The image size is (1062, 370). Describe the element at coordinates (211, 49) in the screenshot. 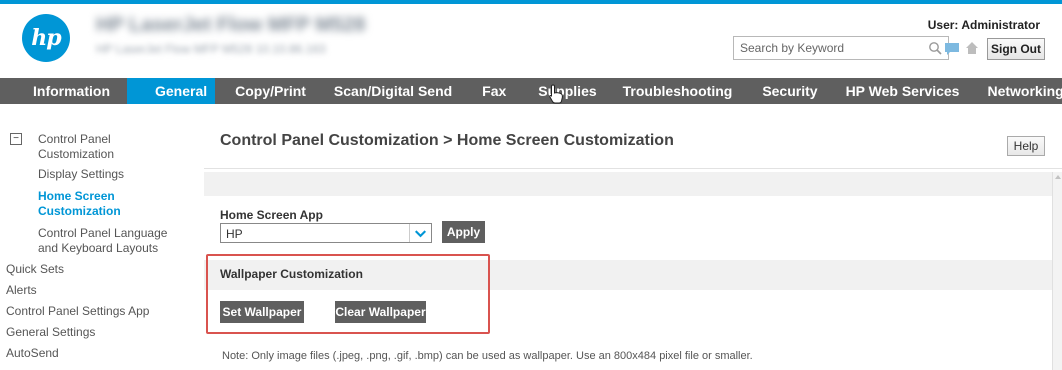

I see `device-subtitle: HP LaserJet Flow MFP M528 10.10.86.163` at that location.